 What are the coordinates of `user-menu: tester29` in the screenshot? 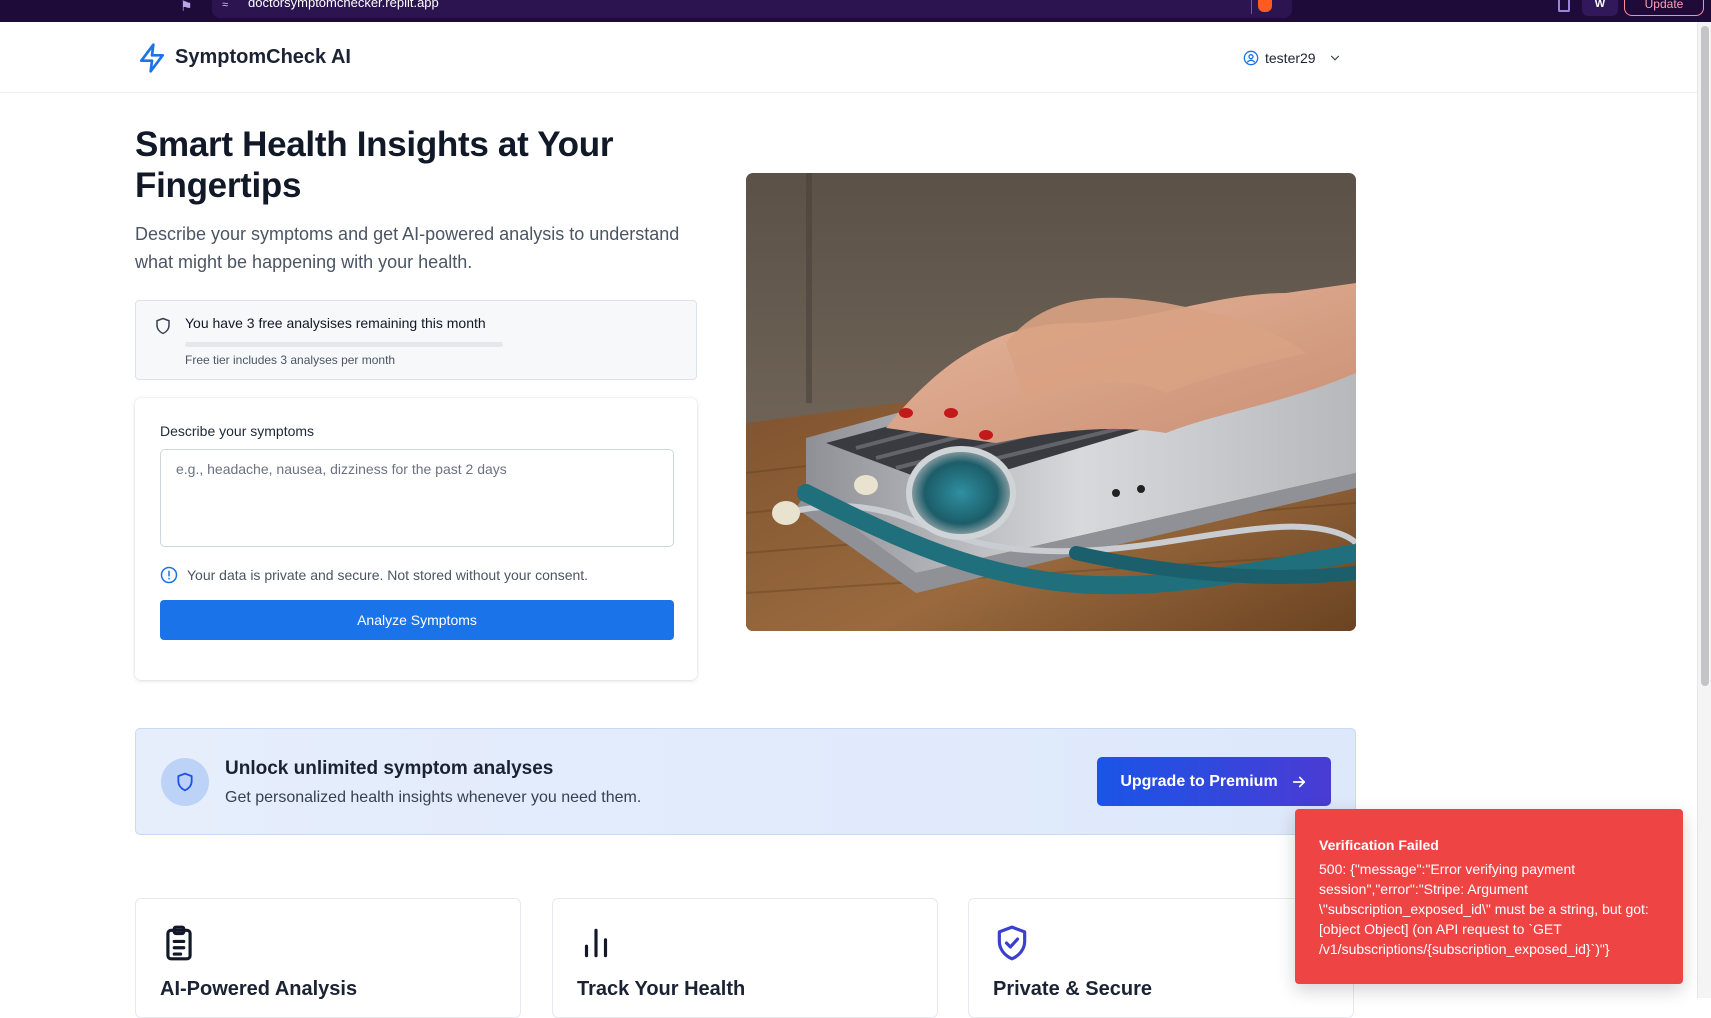 It's located at (1292, 58).